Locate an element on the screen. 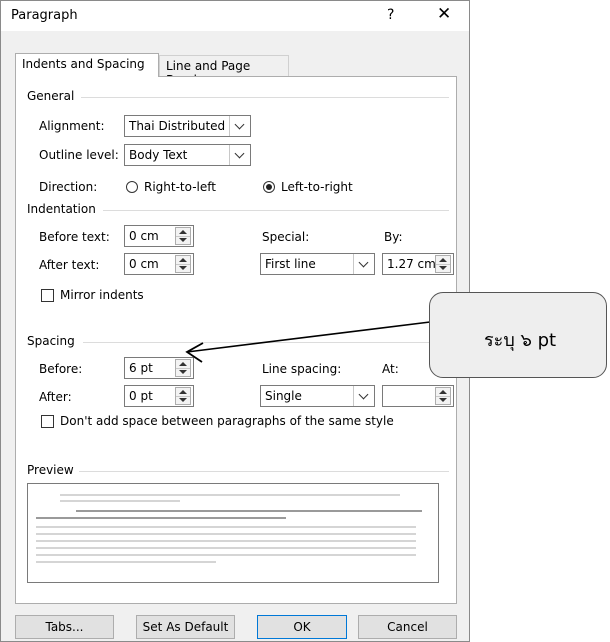 Image resolution: width=610 pixels, height=642 pixels. annotation-callout: ระบุ ๖ pt is located at coordinates (518, 335).